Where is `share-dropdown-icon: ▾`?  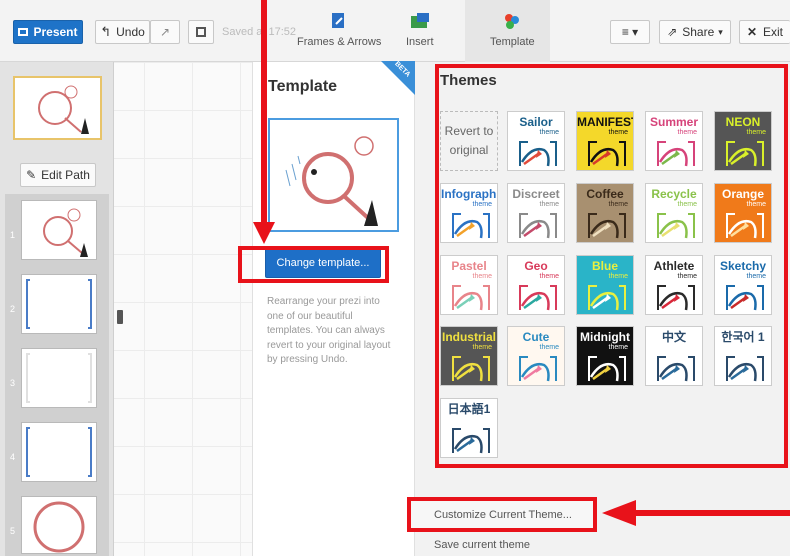
share-dropdown-icon: ▾ is located at coordinates (720, 31).